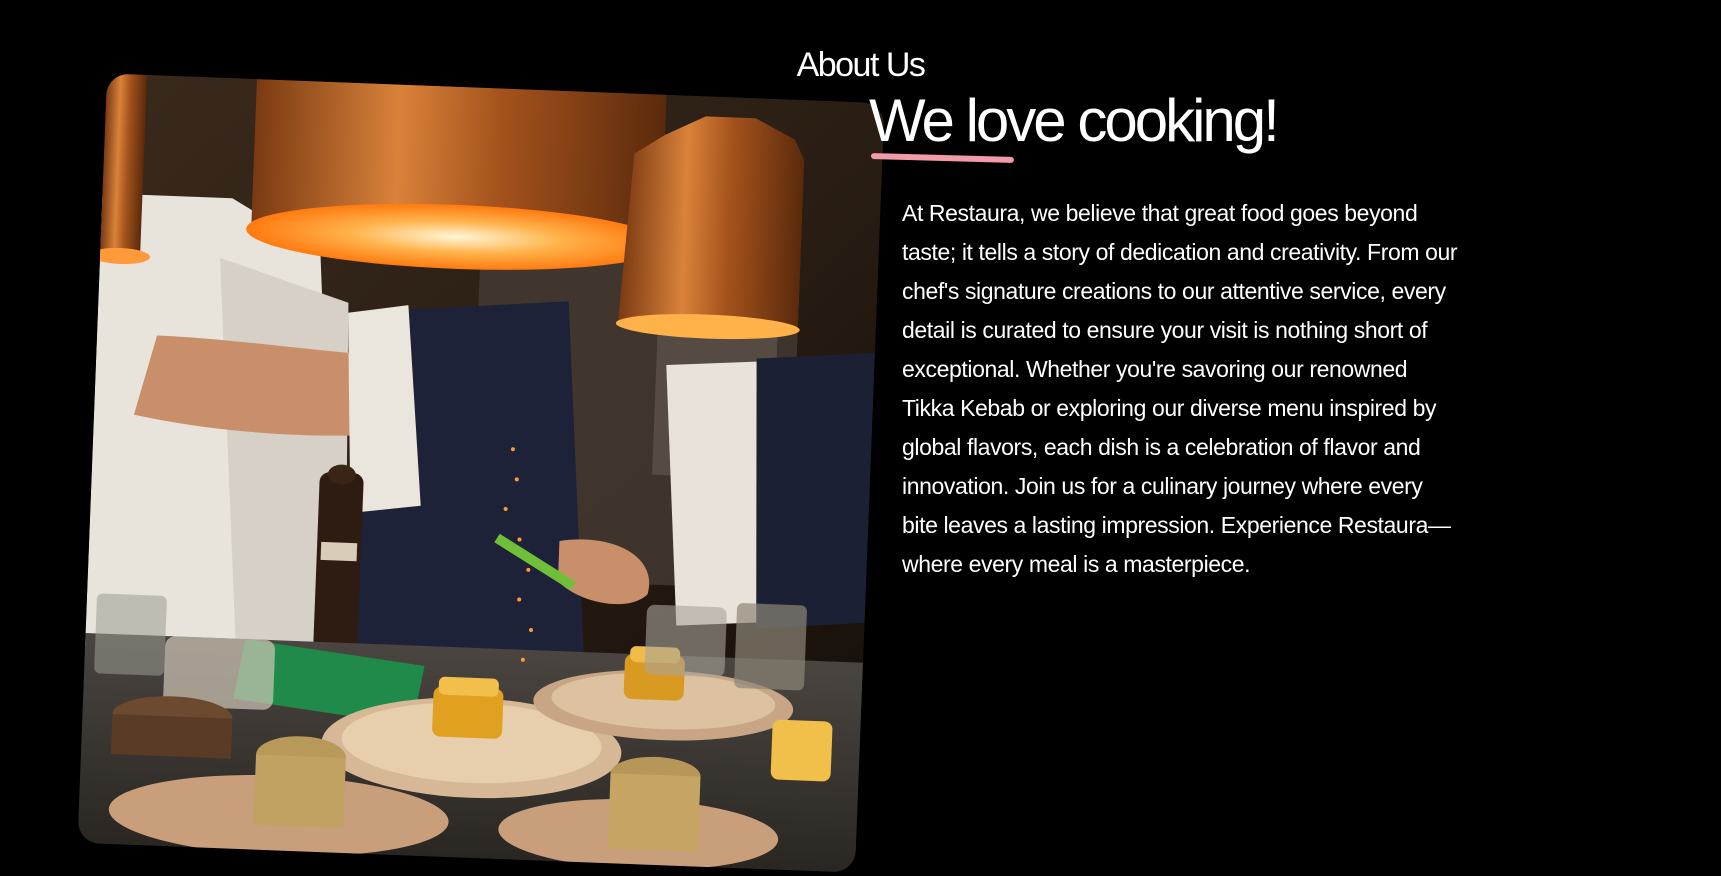  Describe the element at coordinates (1074, 120) in the screenshot. I see `about-heading: We love cooking!` at that location.